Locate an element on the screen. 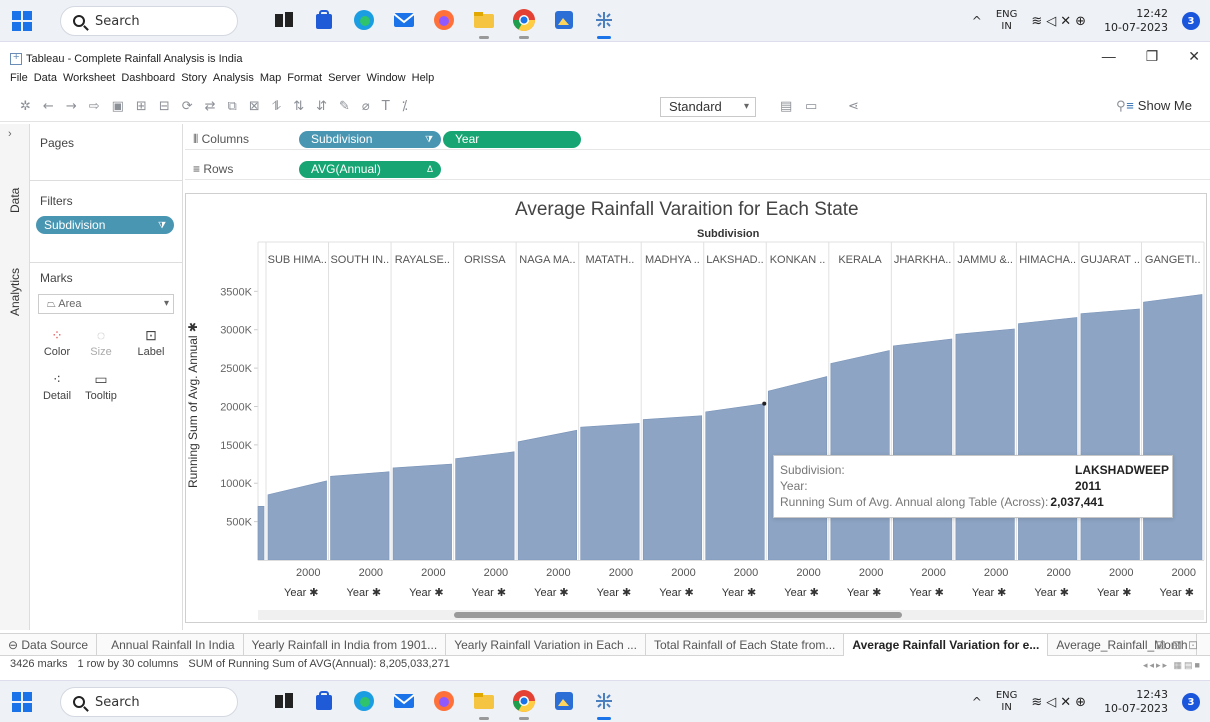 This screenshot has width=1210, height=722. new-worksheet-icon: ⊟ is located at coordinates (164, 106).